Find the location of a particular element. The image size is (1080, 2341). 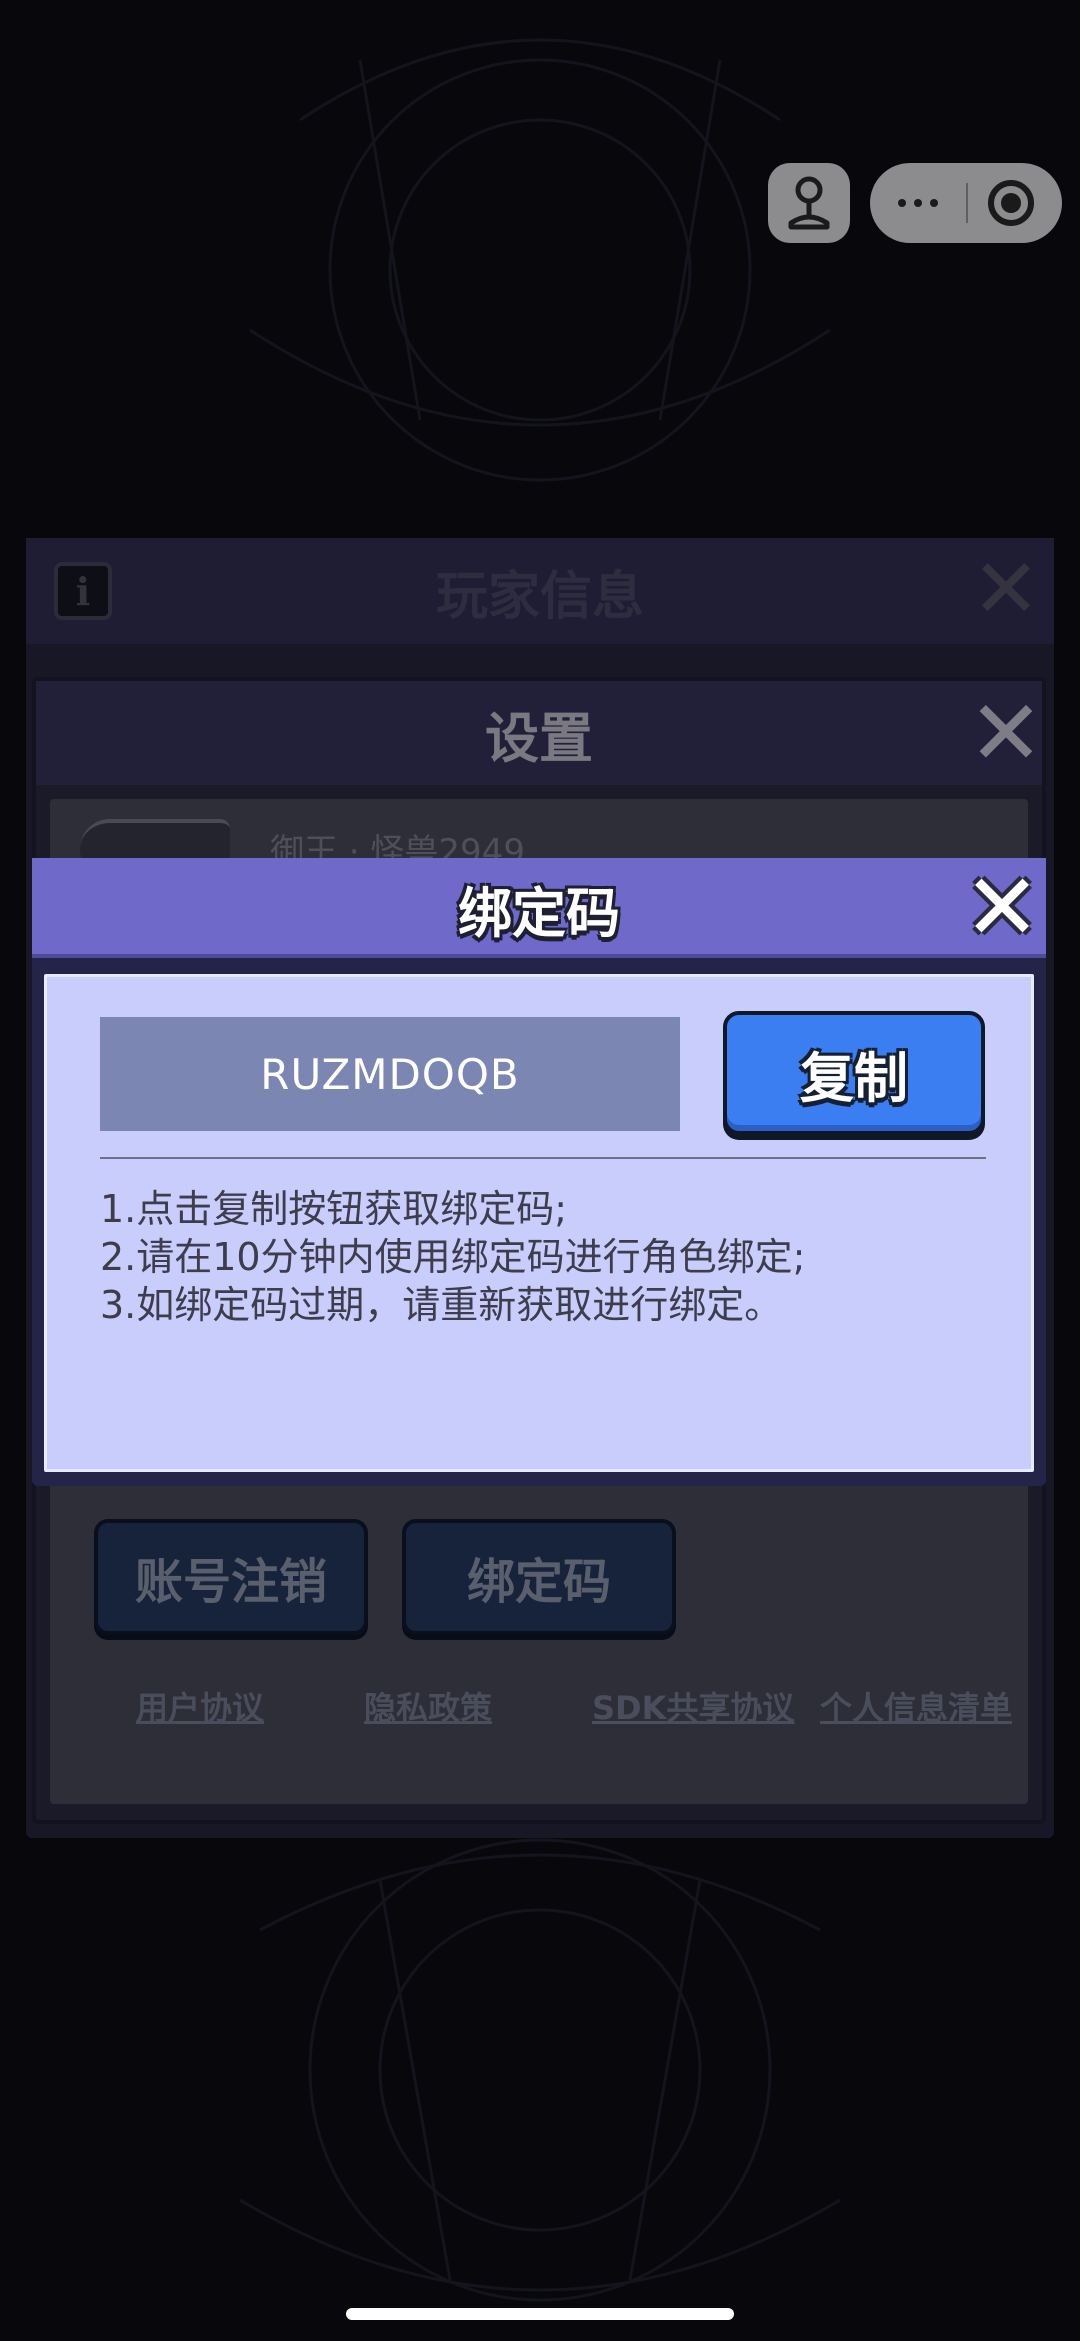

target-close-icon is located at coordinates (1011, 203).